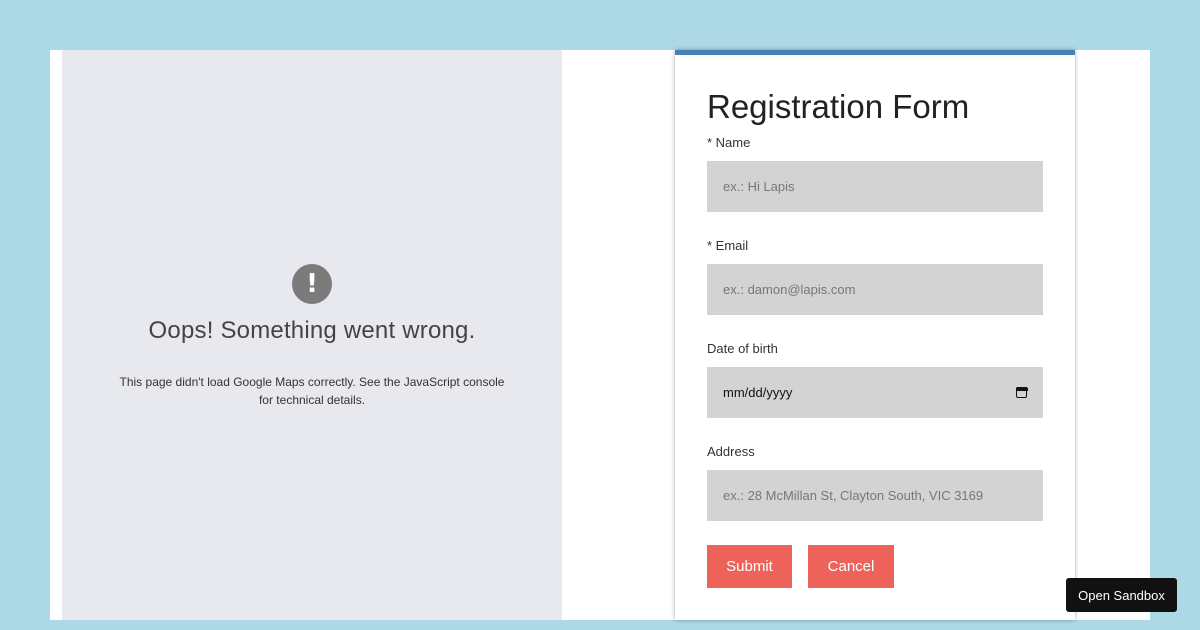 This screenshot has width=1200, height=630. What do you see at coordinates (838, 106) in the screenshot?
I see `form-title: Registration Form` at bounding box center [838, 106].